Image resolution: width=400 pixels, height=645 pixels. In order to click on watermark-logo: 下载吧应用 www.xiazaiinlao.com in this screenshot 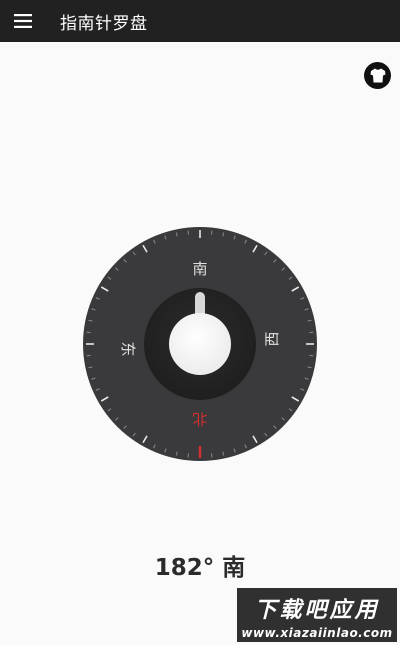, I will do `click(317, 615)`.